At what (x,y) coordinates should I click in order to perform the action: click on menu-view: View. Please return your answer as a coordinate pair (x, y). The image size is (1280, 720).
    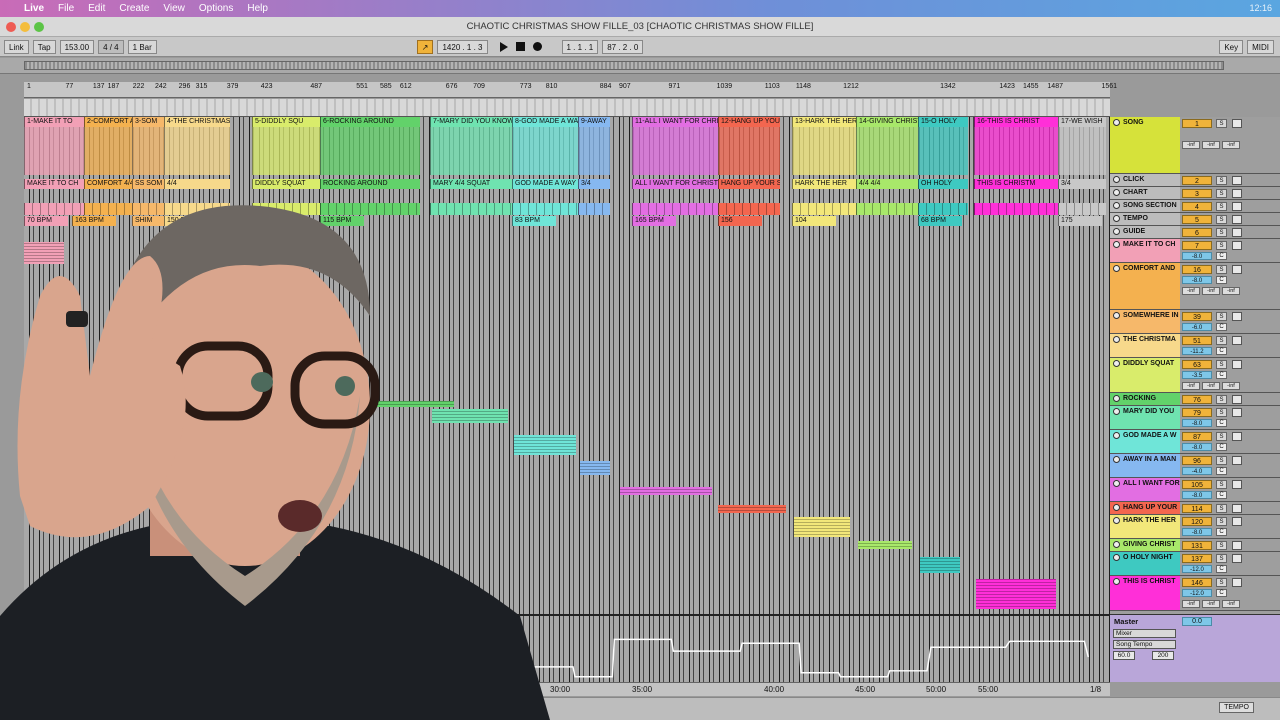
    Looking at the image, I should click on (174, 8).